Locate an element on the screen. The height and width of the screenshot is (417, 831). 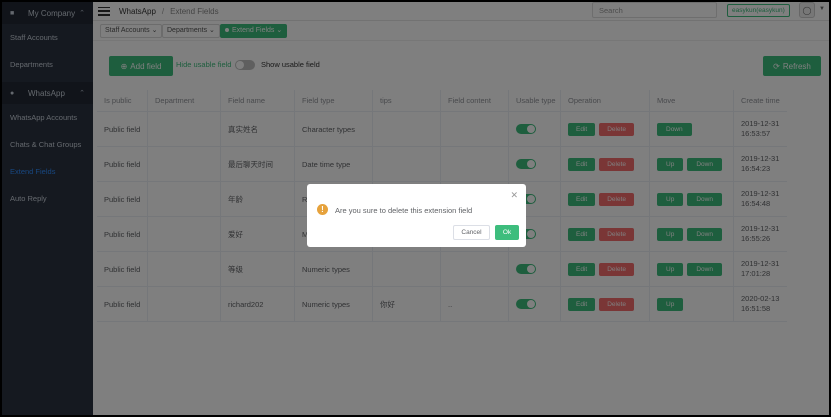
ok-button: Ok is located at coordinates (507, 232).